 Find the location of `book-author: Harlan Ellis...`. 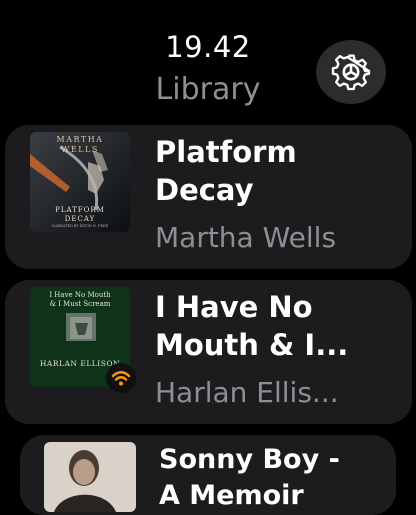

book-author: Harlan Ellis... is located at coordinates (247, 392).